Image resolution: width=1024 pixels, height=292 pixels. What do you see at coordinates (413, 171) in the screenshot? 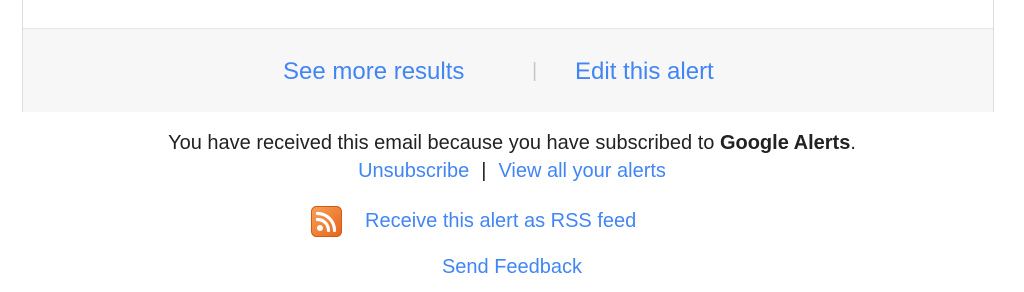
I see `unsubscribe-link: Unsubscribe` at bounding box center [413, 171].